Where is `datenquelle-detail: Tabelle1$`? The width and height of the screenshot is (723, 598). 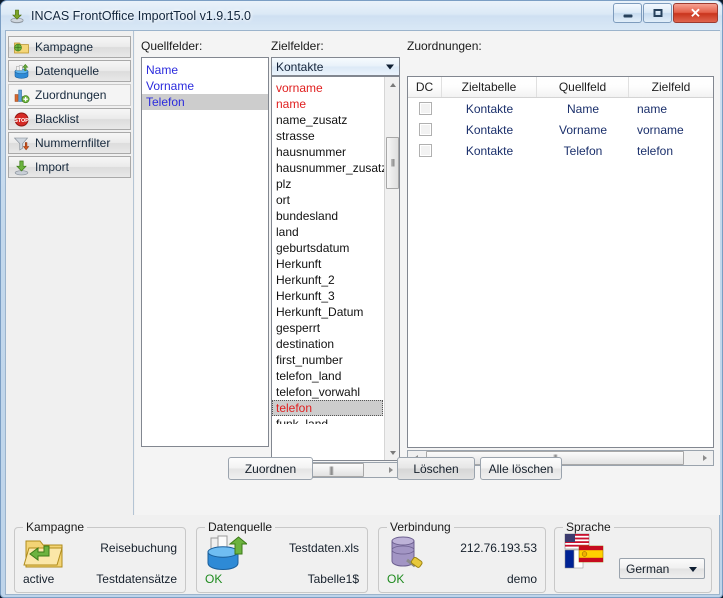
datenquelle-detail: Tabelle1$ is located at coordinates (333, 579).